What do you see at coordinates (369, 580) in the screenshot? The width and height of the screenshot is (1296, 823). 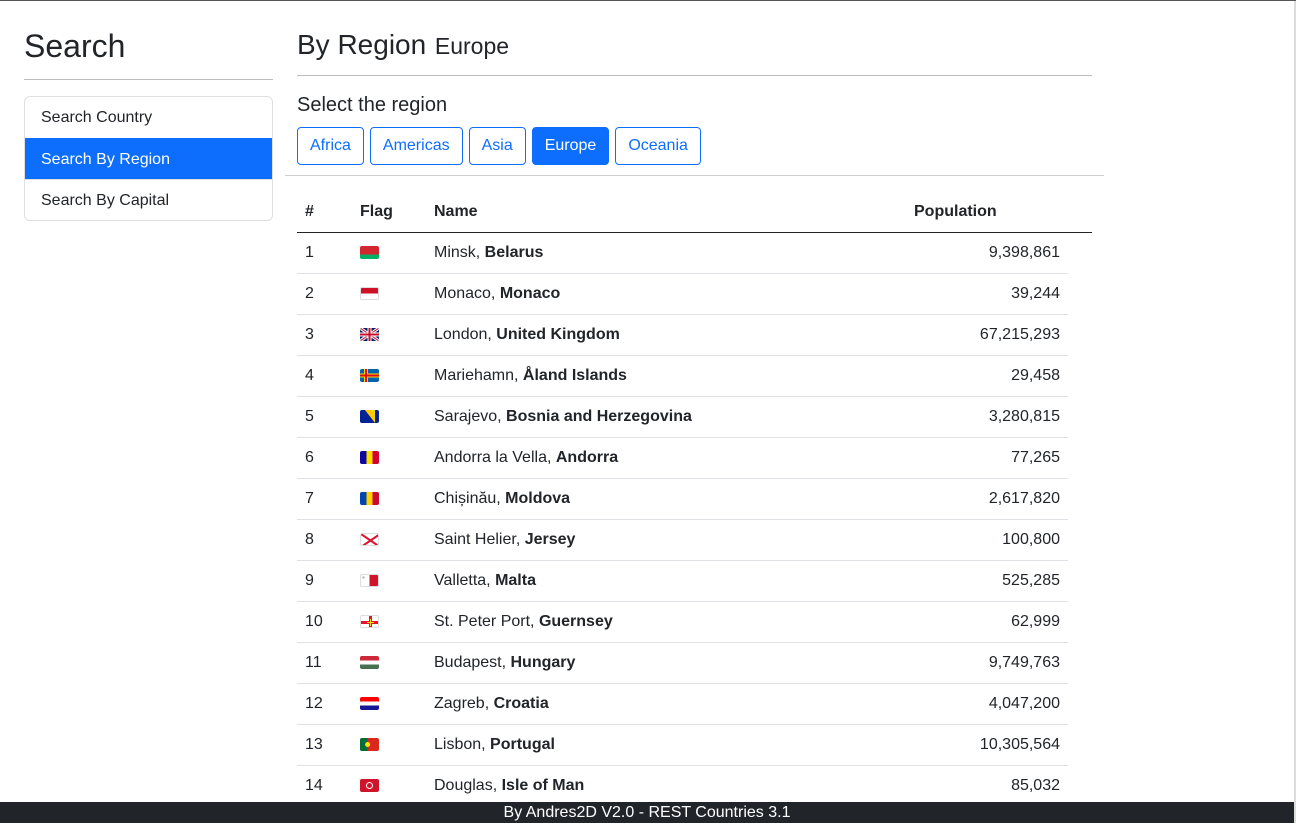 I see `malta-flag-icon` at bounding box center [369, 580].